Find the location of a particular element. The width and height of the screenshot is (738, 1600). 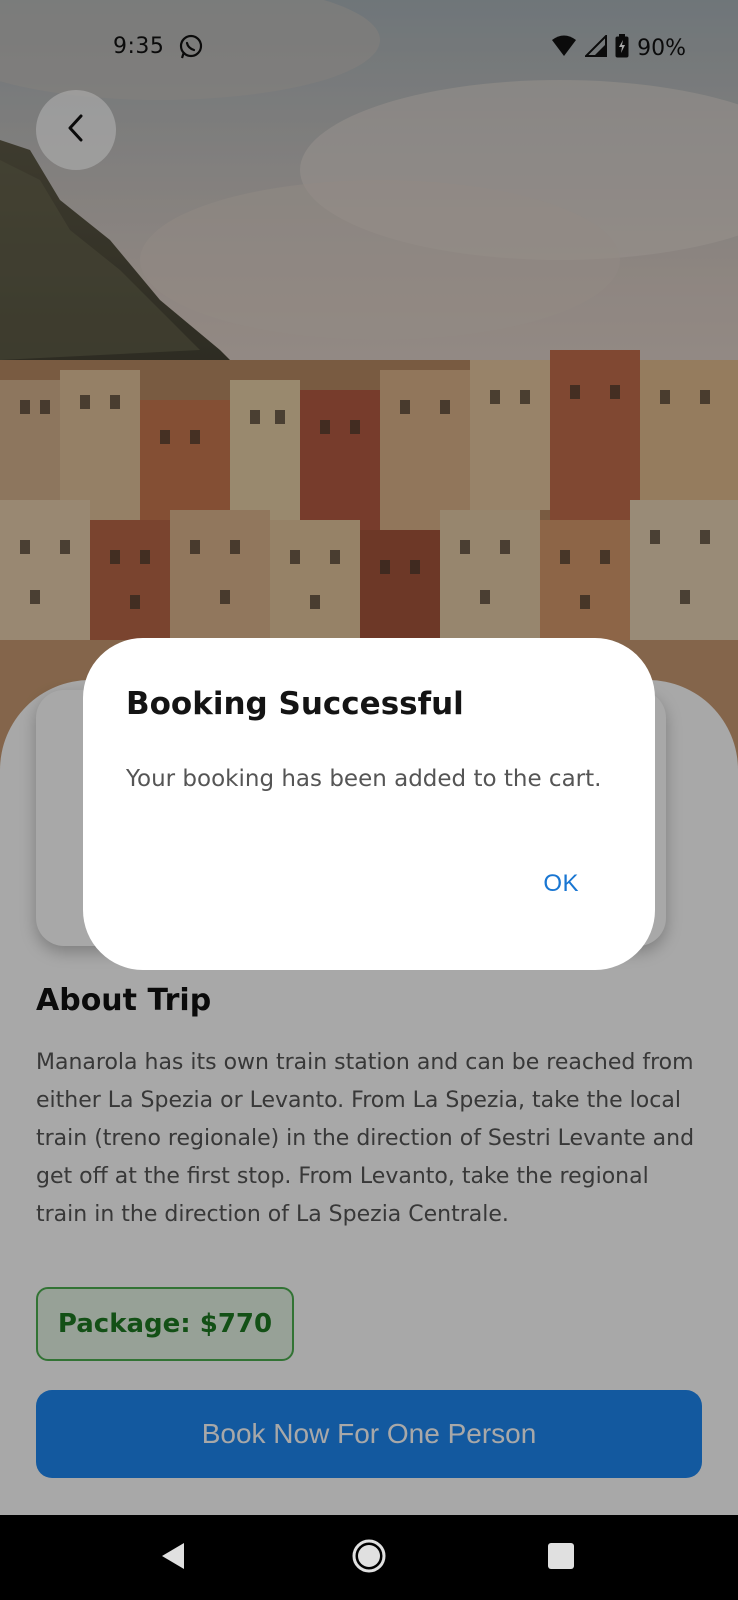

nav-home-button is located at coordinates (369, 1557).